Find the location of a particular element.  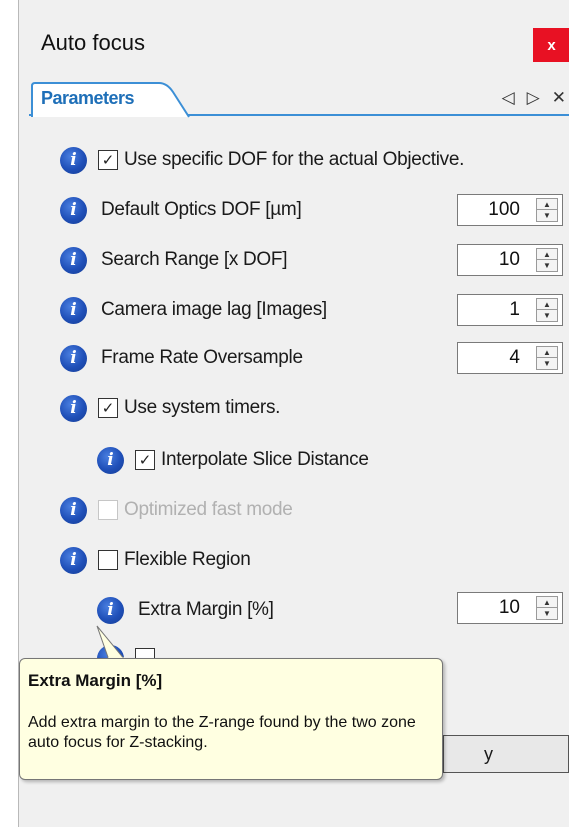

tab-parameters: Parameters is located at coordinates (111, 100).